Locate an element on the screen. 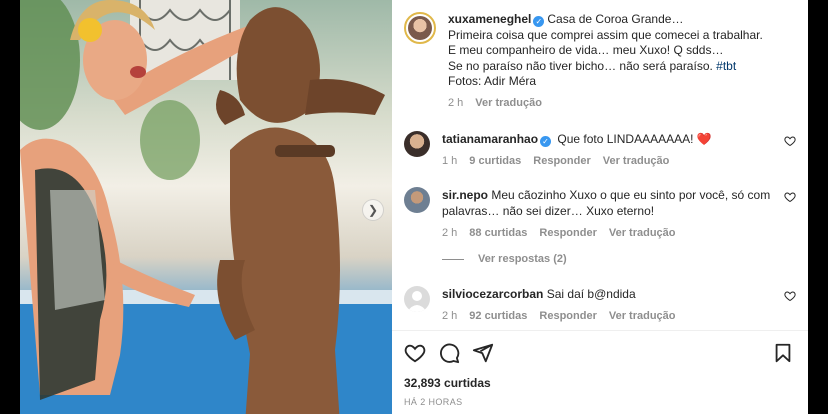  actions-divider is located at coordinates (600, 330).